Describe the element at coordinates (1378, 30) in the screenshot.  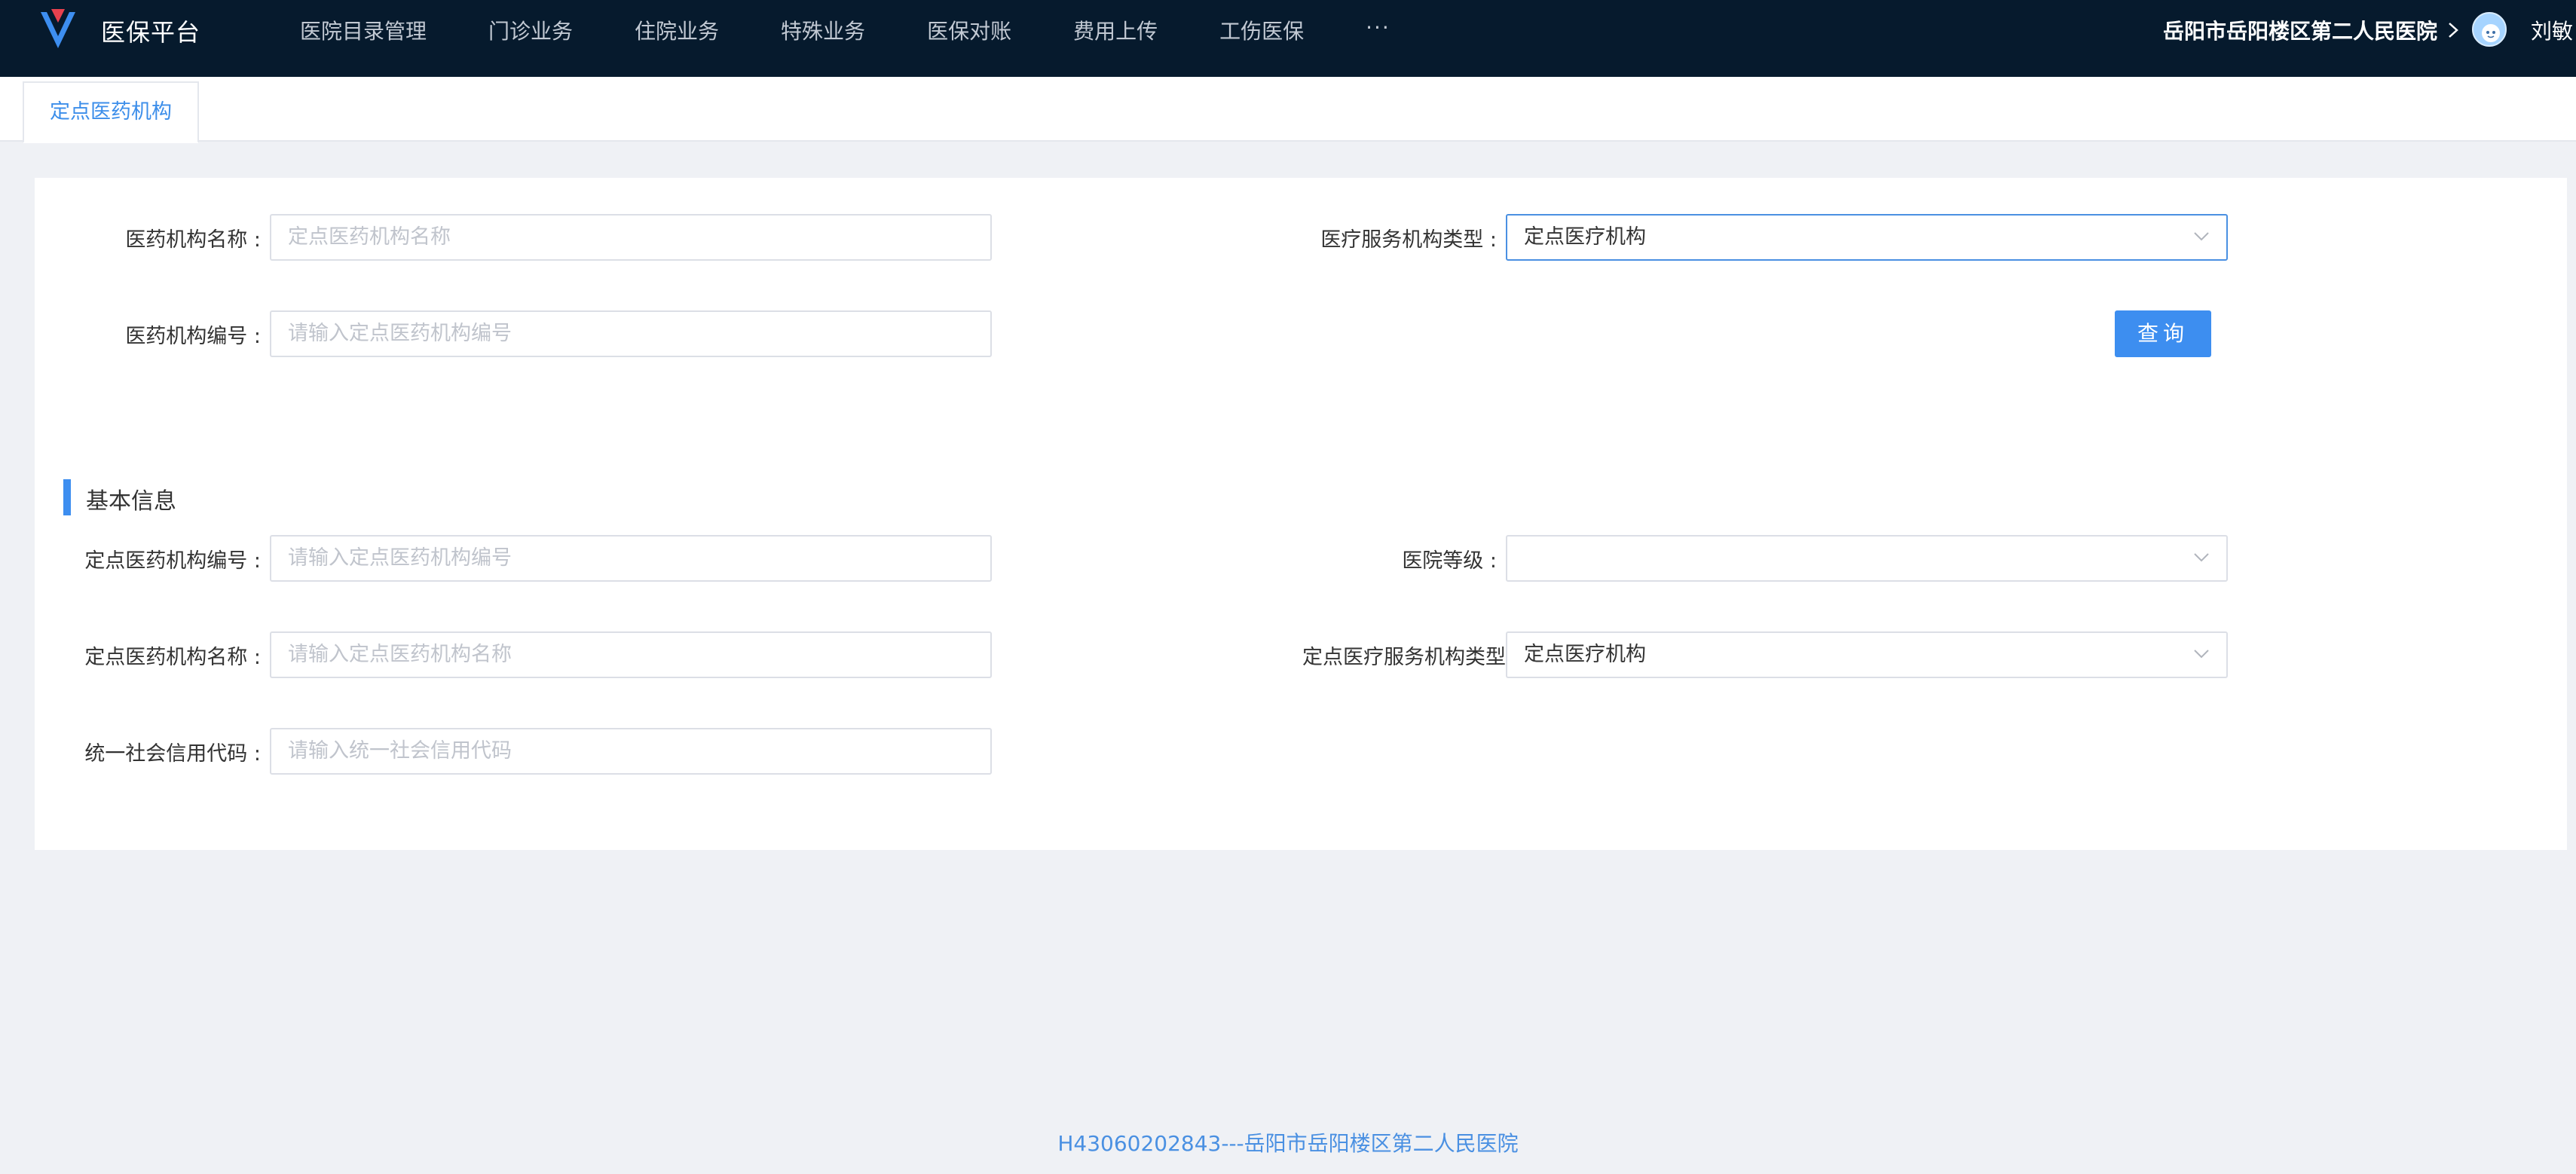
I see `nav-more-button: ···` at that location.